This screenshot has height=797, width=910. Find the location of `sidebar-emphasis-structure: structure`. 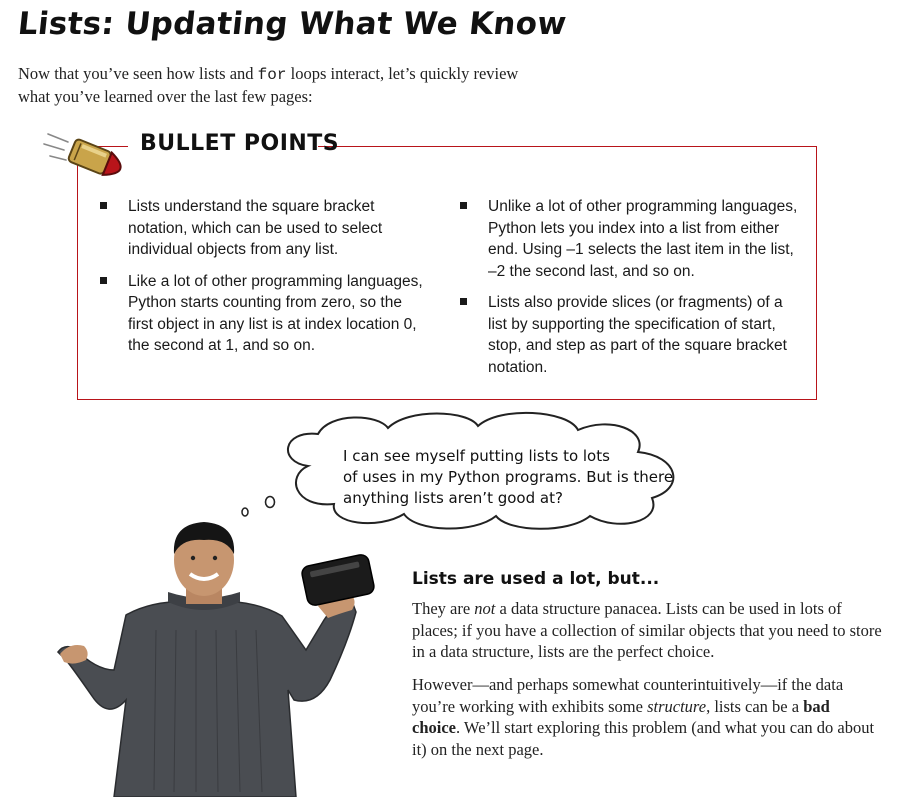

sidebar-emphasis-structure: structure is located at coordinates (677, 706).